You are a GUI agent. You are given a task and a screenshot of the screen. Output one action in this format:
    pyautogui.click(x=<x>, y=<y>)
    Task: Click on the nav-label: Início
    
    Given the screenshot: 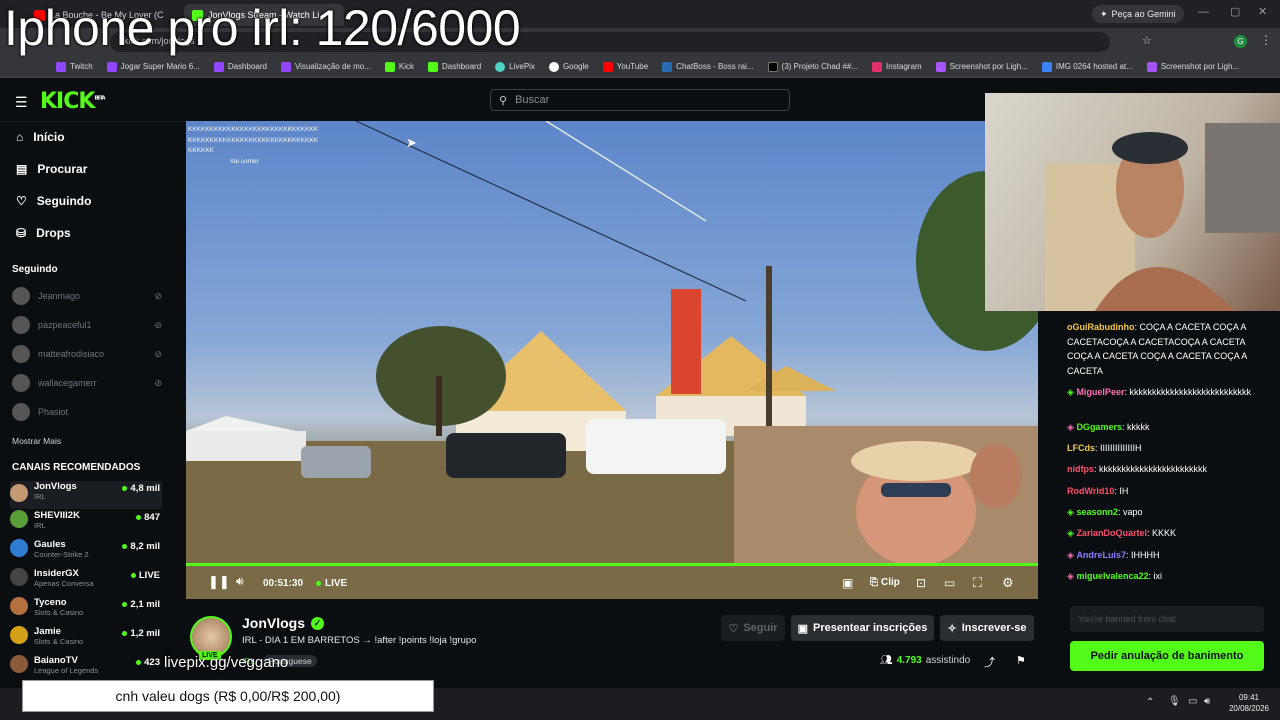 What is the action you would take?
    pyautogui.click(x=49, y=137)
    